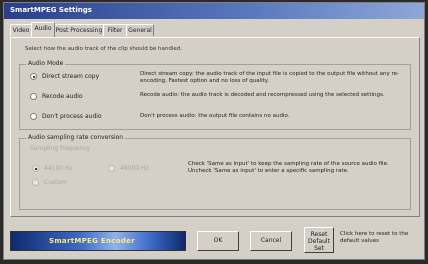 The width and height of the screenshot is (428, 264). I want to click on direct-stream-copy-label: Direct stream copy, so click(70, 76).